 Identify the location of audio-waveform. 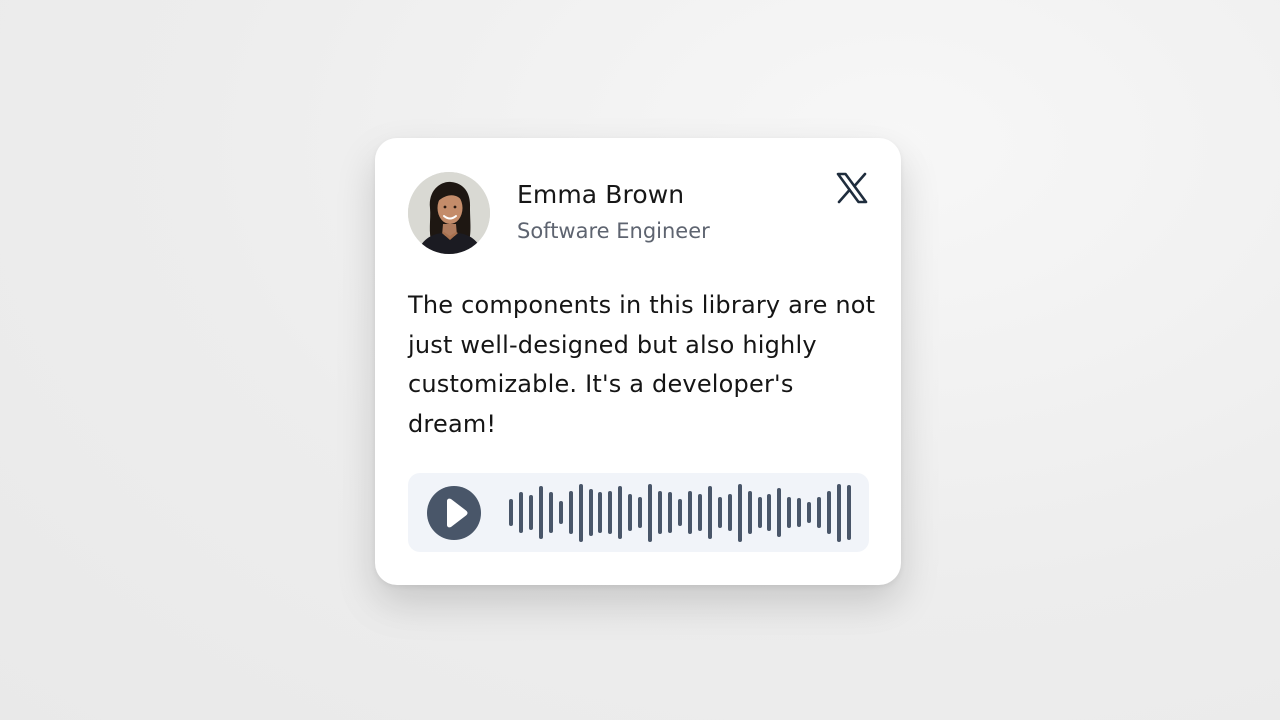
(684, 512).